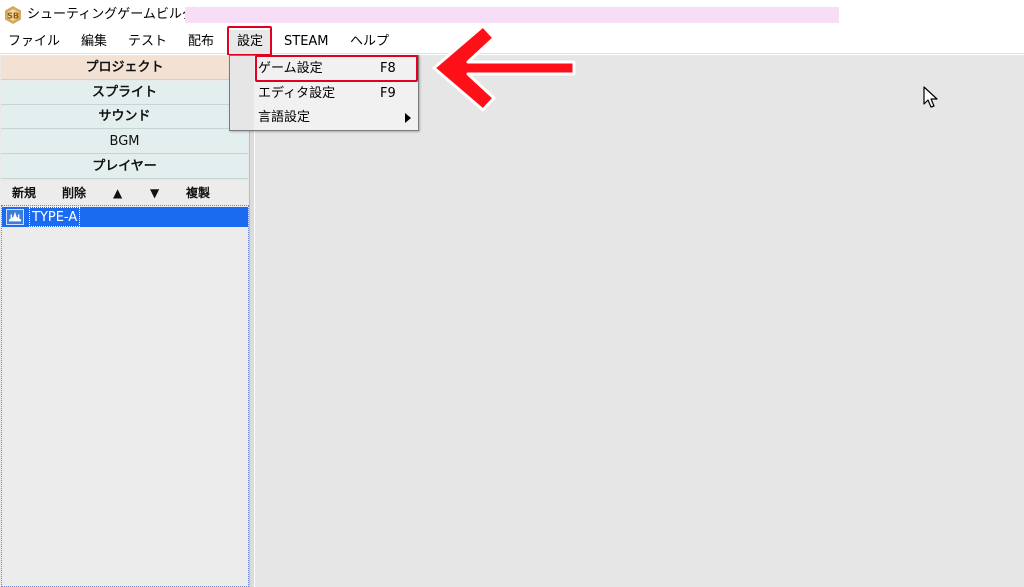  Describe the element at coordinates (94, 42) in the screenshot. I see `menu-edit: 編集` at that location.